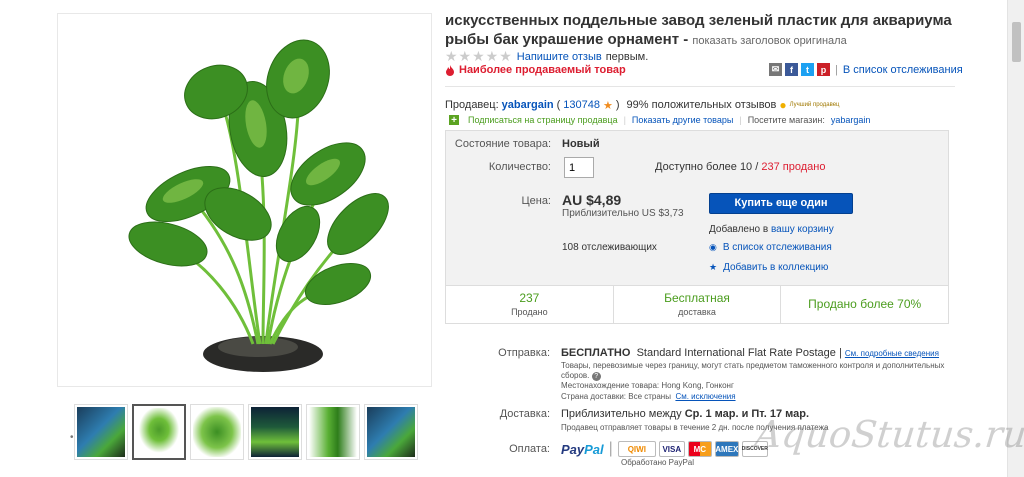 This screenshot has width=1024, height=477. I want to click on available-text: Доступно более 10 / 237 продано, so click(740, 167).